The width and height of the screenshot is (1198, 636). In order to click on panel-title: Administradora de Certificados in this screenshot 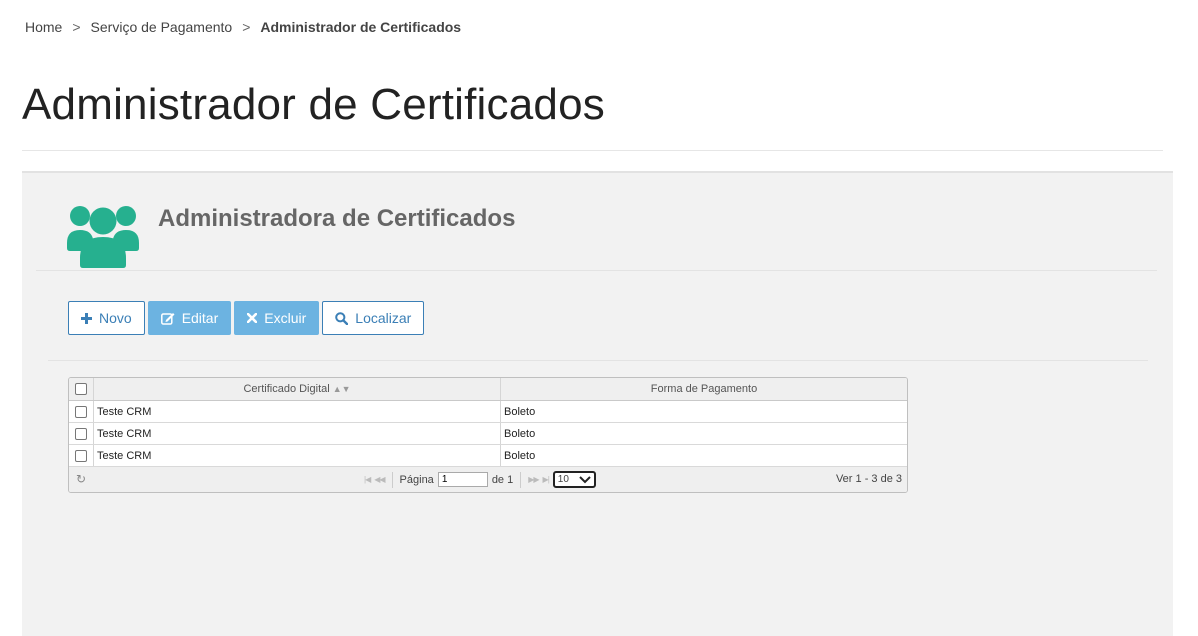, I will do `click(337, 218)`.